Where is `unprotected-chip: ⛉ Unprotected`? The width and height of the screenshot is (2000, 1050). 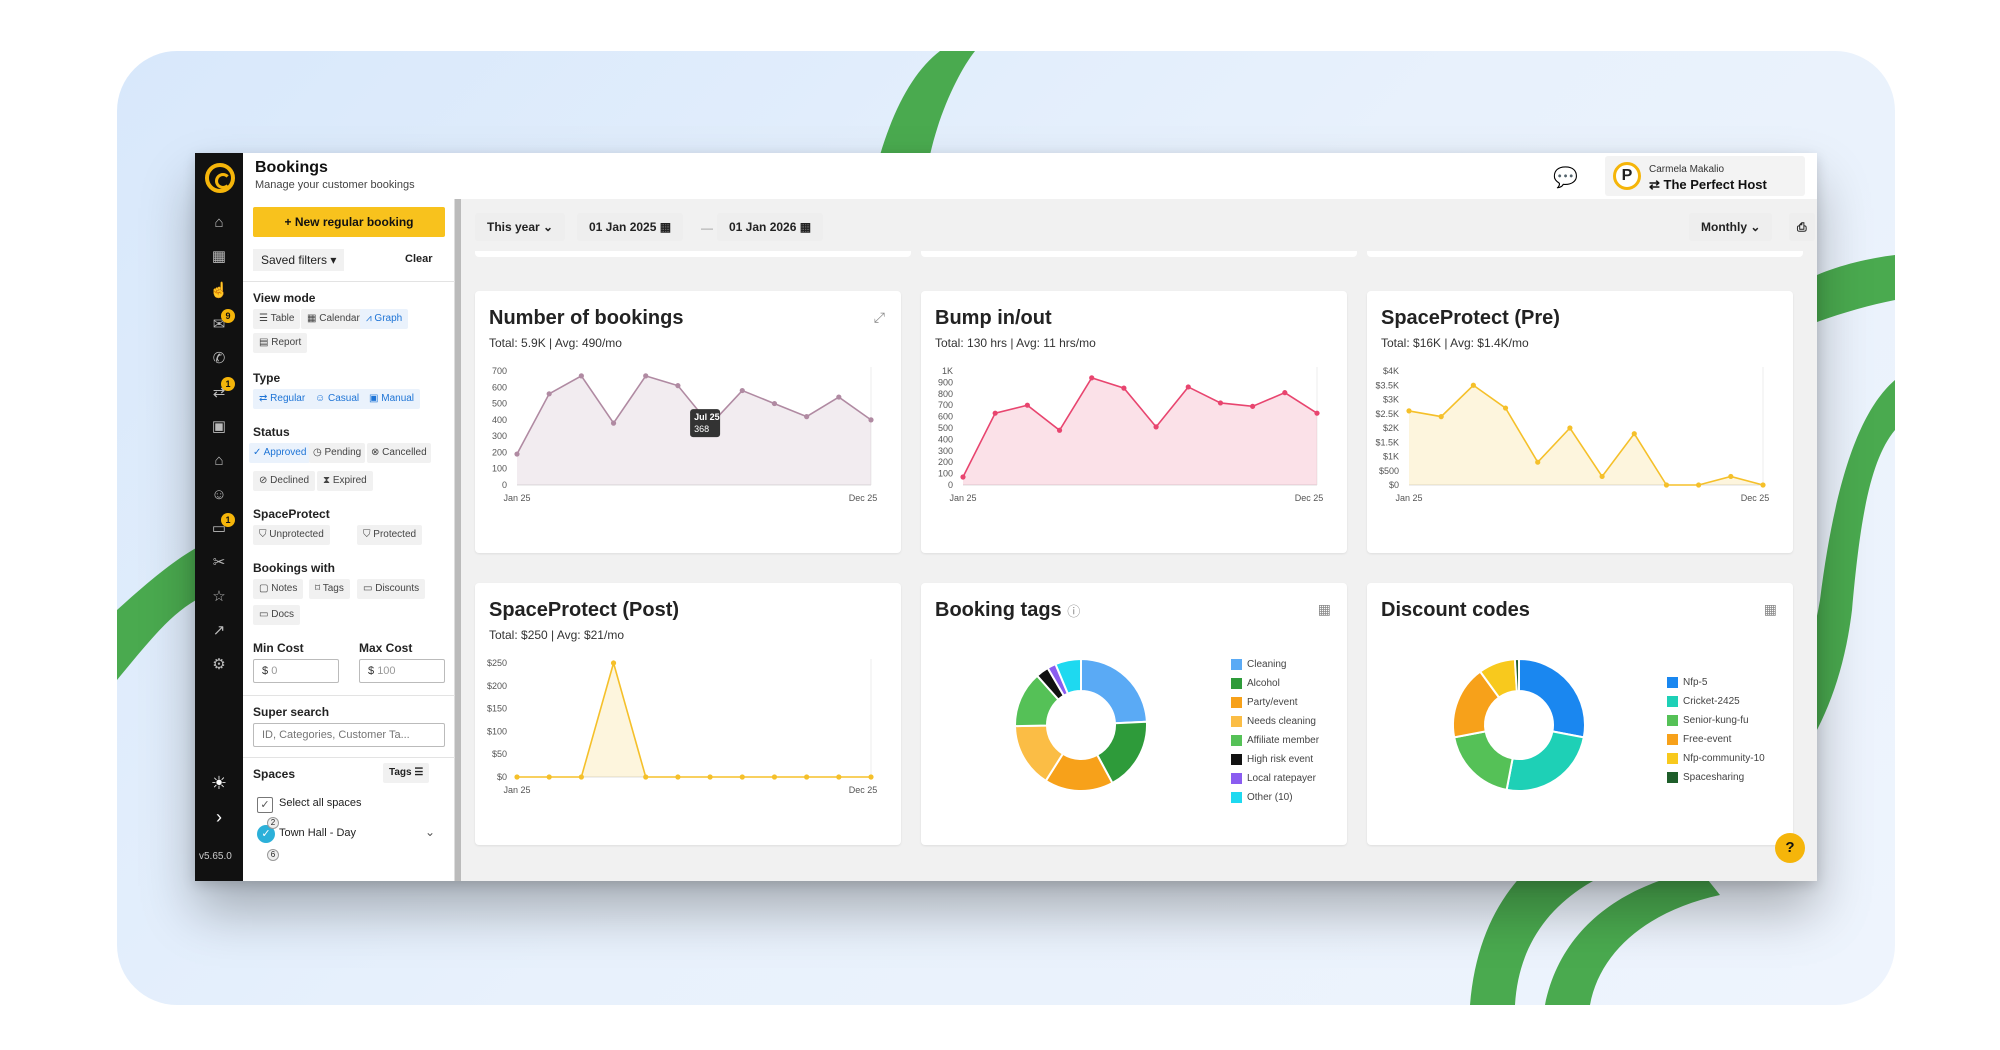
unprotected-chip: ⛉ Unprotected is located at coordinates (291, 535).